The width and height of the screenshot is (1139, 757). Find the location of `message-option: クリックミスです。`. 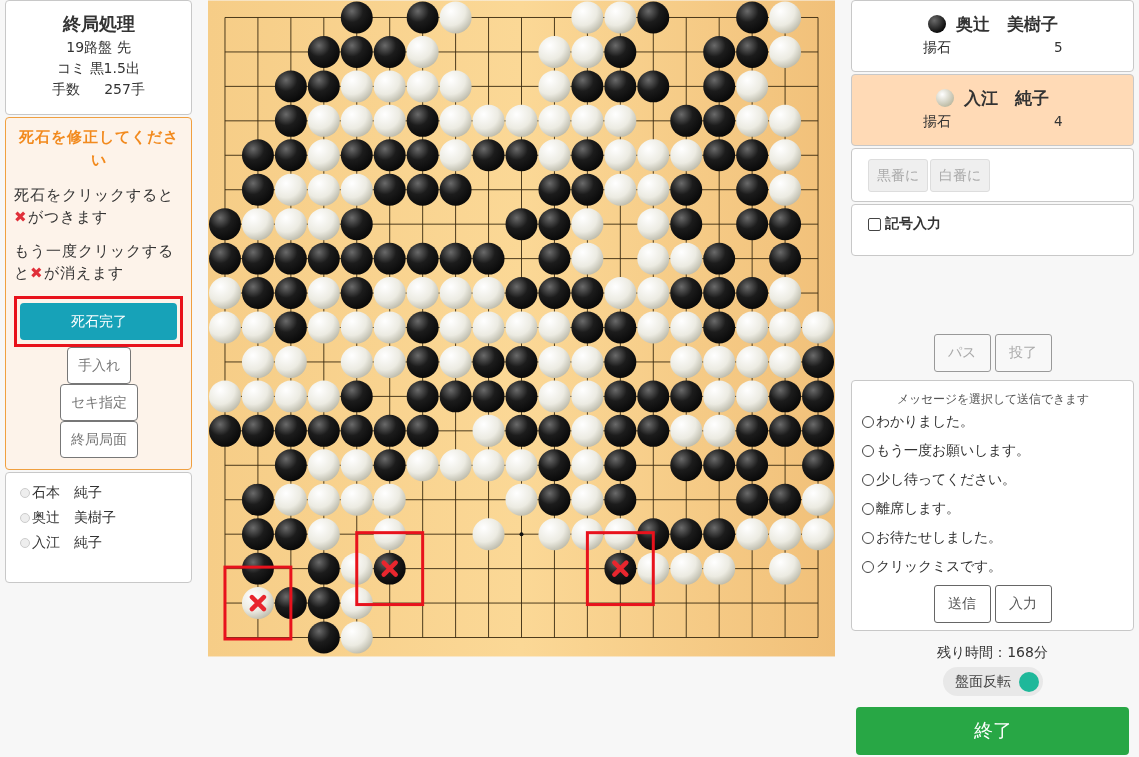

message-option: クリックミスです。 is located at coordinates (992, 566).